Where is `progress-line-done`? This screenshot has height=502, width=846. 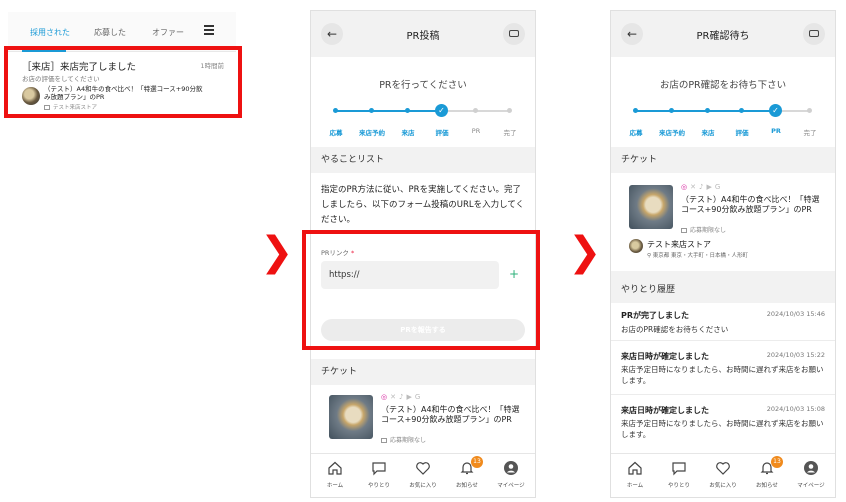
progress-line-done is located at coordinates (389, 111).